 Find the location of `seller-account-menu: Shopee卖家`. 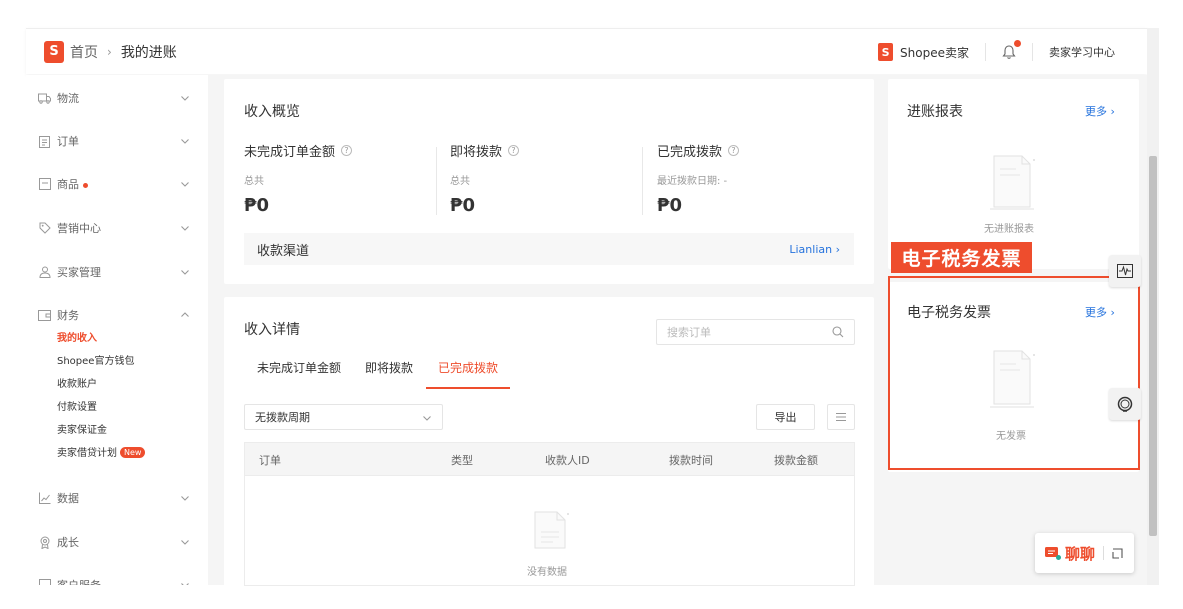

seller-account-menu: Shopee卖家 is located at coordinates (934, 52).